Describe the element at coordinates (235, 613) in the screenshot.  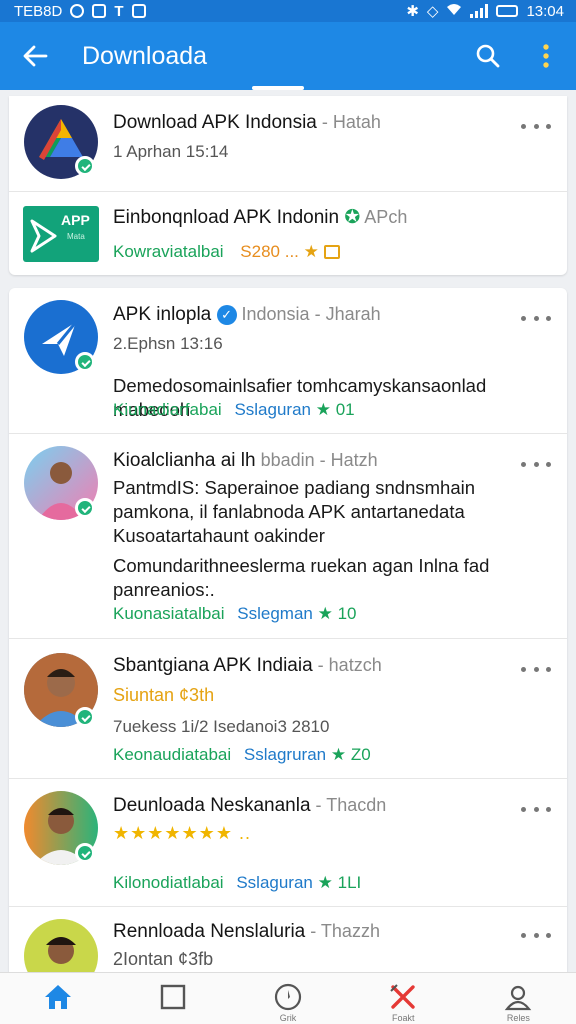
I see `item-footer: Kuonasiatalbai Sslegman ★ 10` at that location.